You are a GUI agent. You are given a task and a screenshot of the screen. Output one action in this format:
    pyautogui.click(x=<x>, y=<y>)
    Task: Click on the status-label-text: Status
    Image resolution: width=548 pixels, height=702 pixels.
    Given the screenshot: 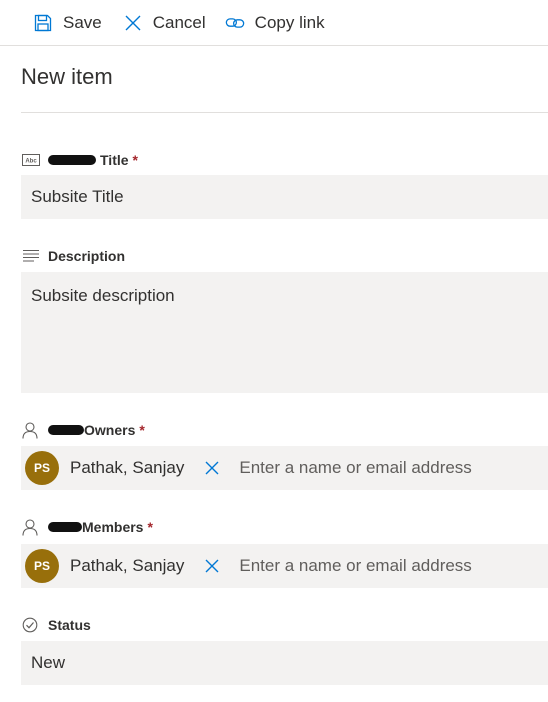 What is the action you would take?
    pyautogui.click(x=69, y=625)
    